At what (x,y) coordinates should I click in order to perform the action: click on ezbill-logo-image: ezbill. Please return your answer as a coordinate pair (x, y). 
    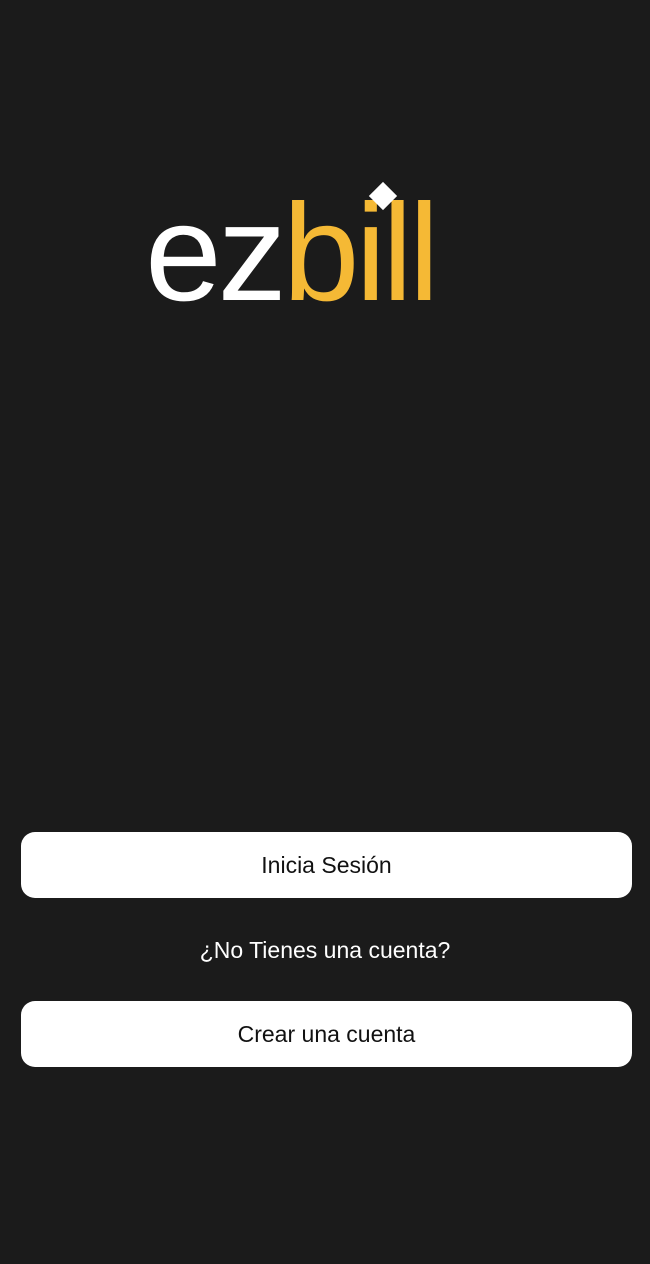
    Looking at the image, I should click on (292, 248).